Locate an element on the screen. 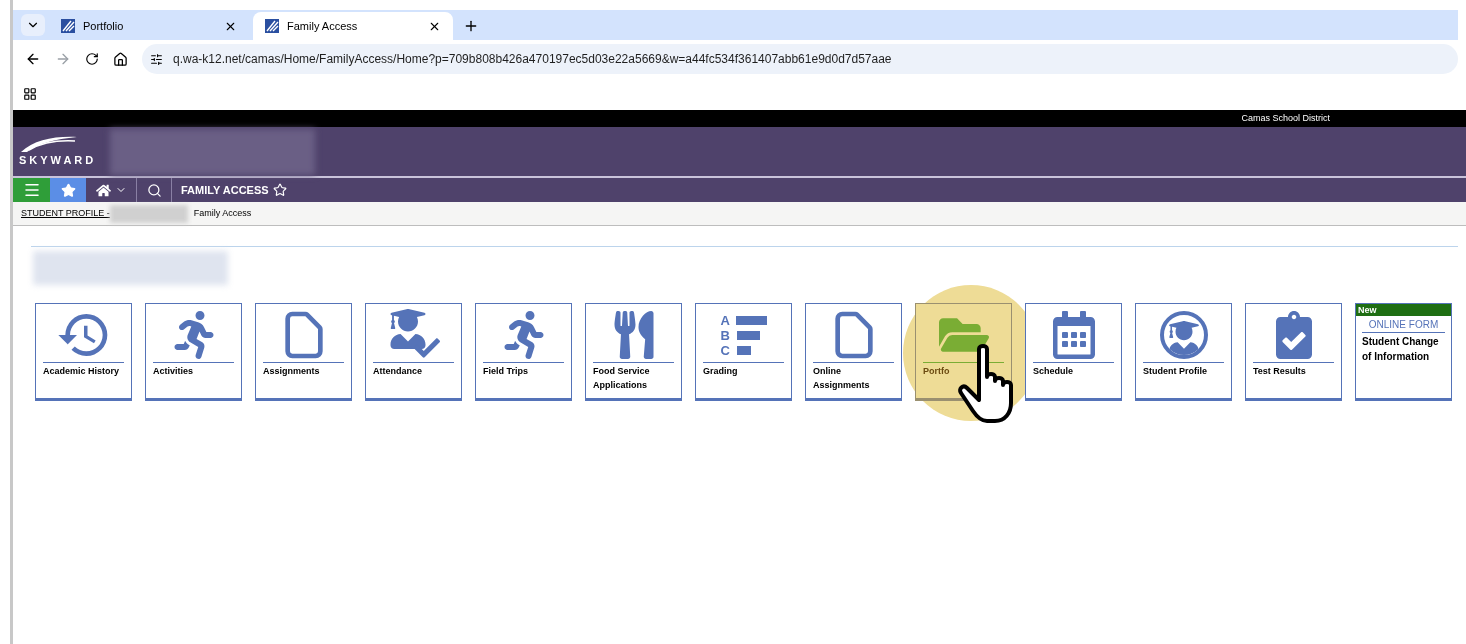 The height and width of the screenshot is (644, 1466). student-avatar-icon is located at coordinates (1183, 335).